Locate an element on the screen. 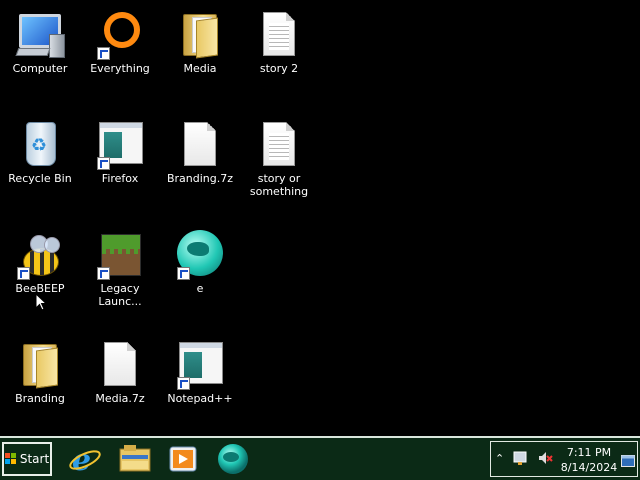  desktop-icon-recycle-bin: Recycle Bin is located at coordinates (40, 159).